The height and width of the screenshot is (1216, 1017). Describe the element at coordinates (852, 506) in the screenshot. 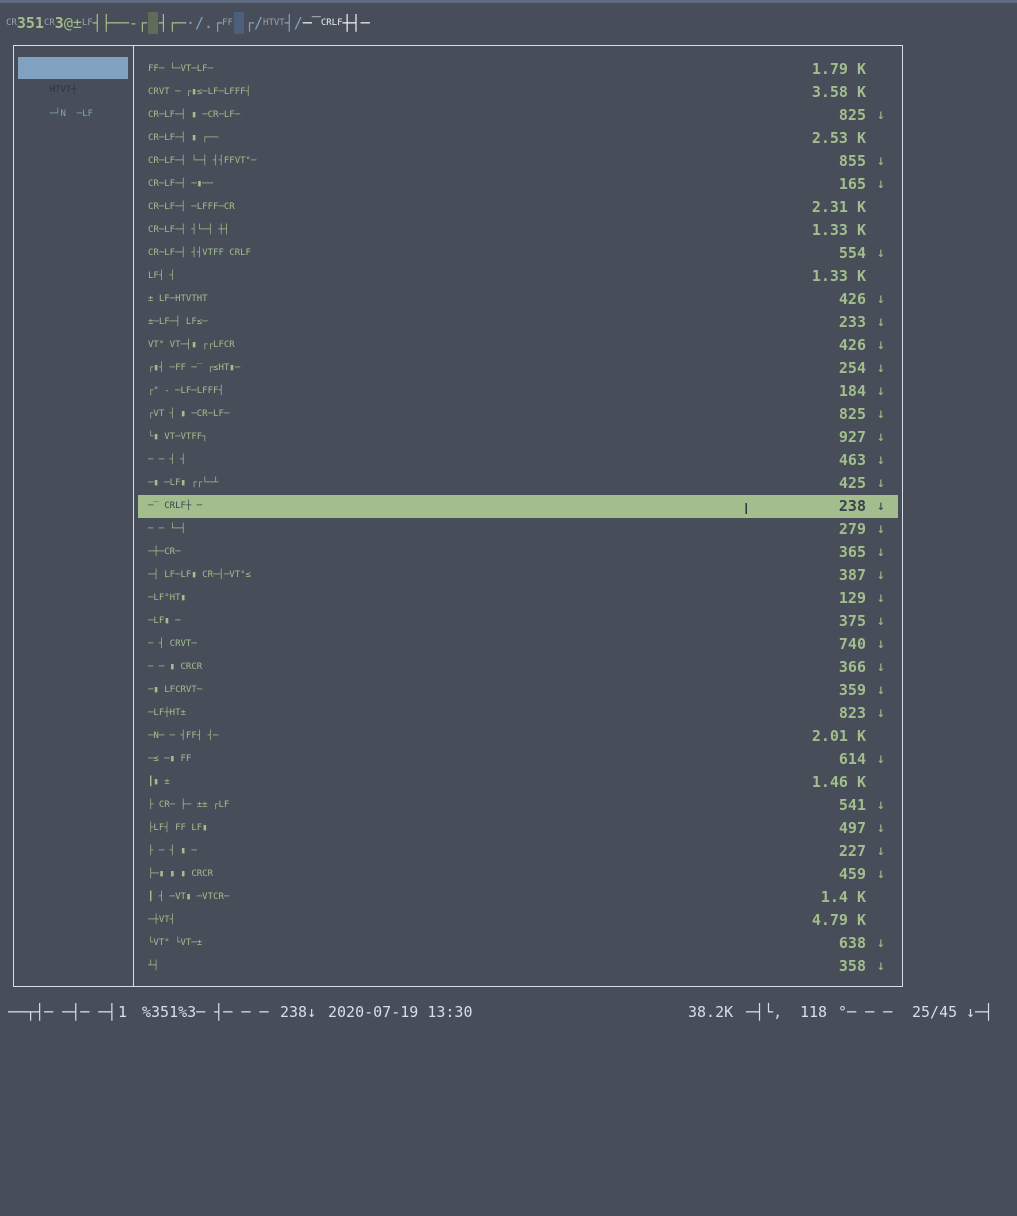

I see `file-size: 238` at that location.